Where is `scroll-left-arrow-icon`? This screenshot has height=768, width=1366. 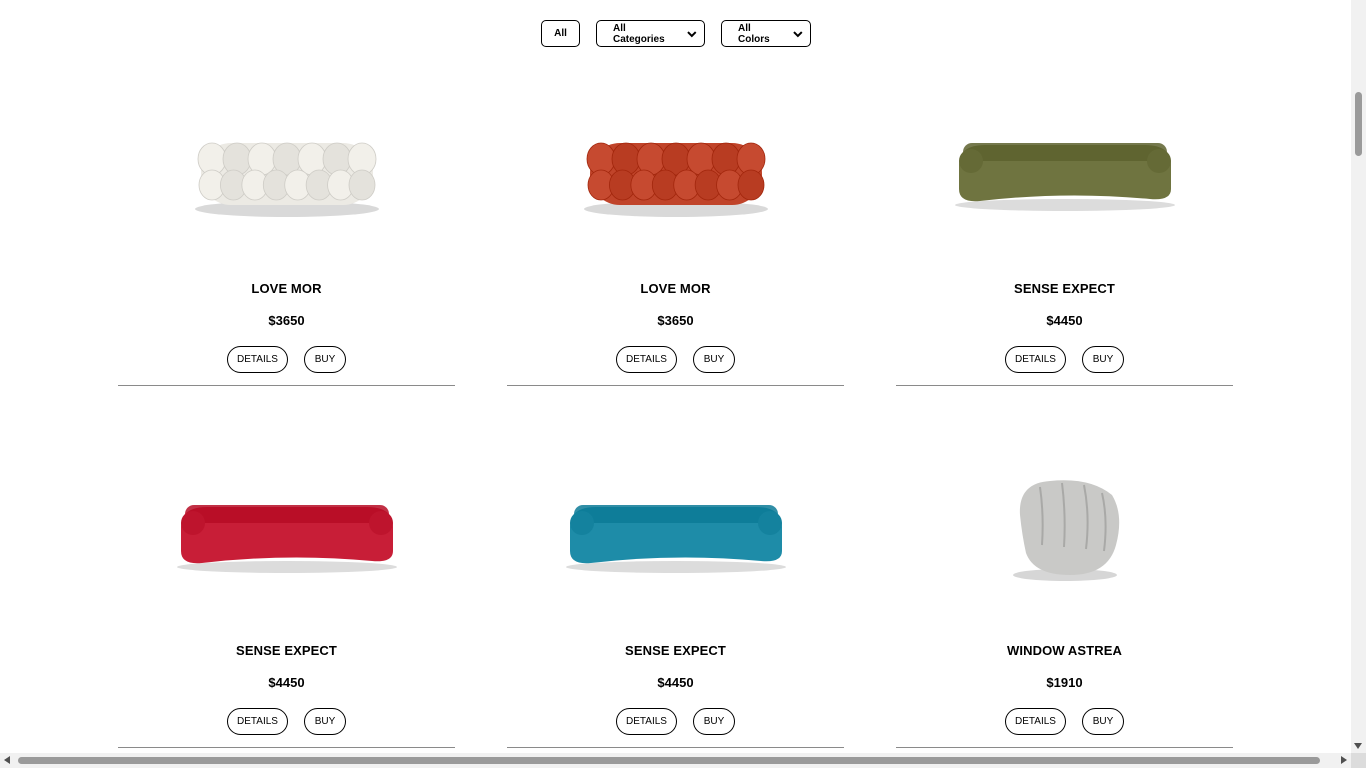 scroll-left-arrow-icon is located at coordinates (7, 760).